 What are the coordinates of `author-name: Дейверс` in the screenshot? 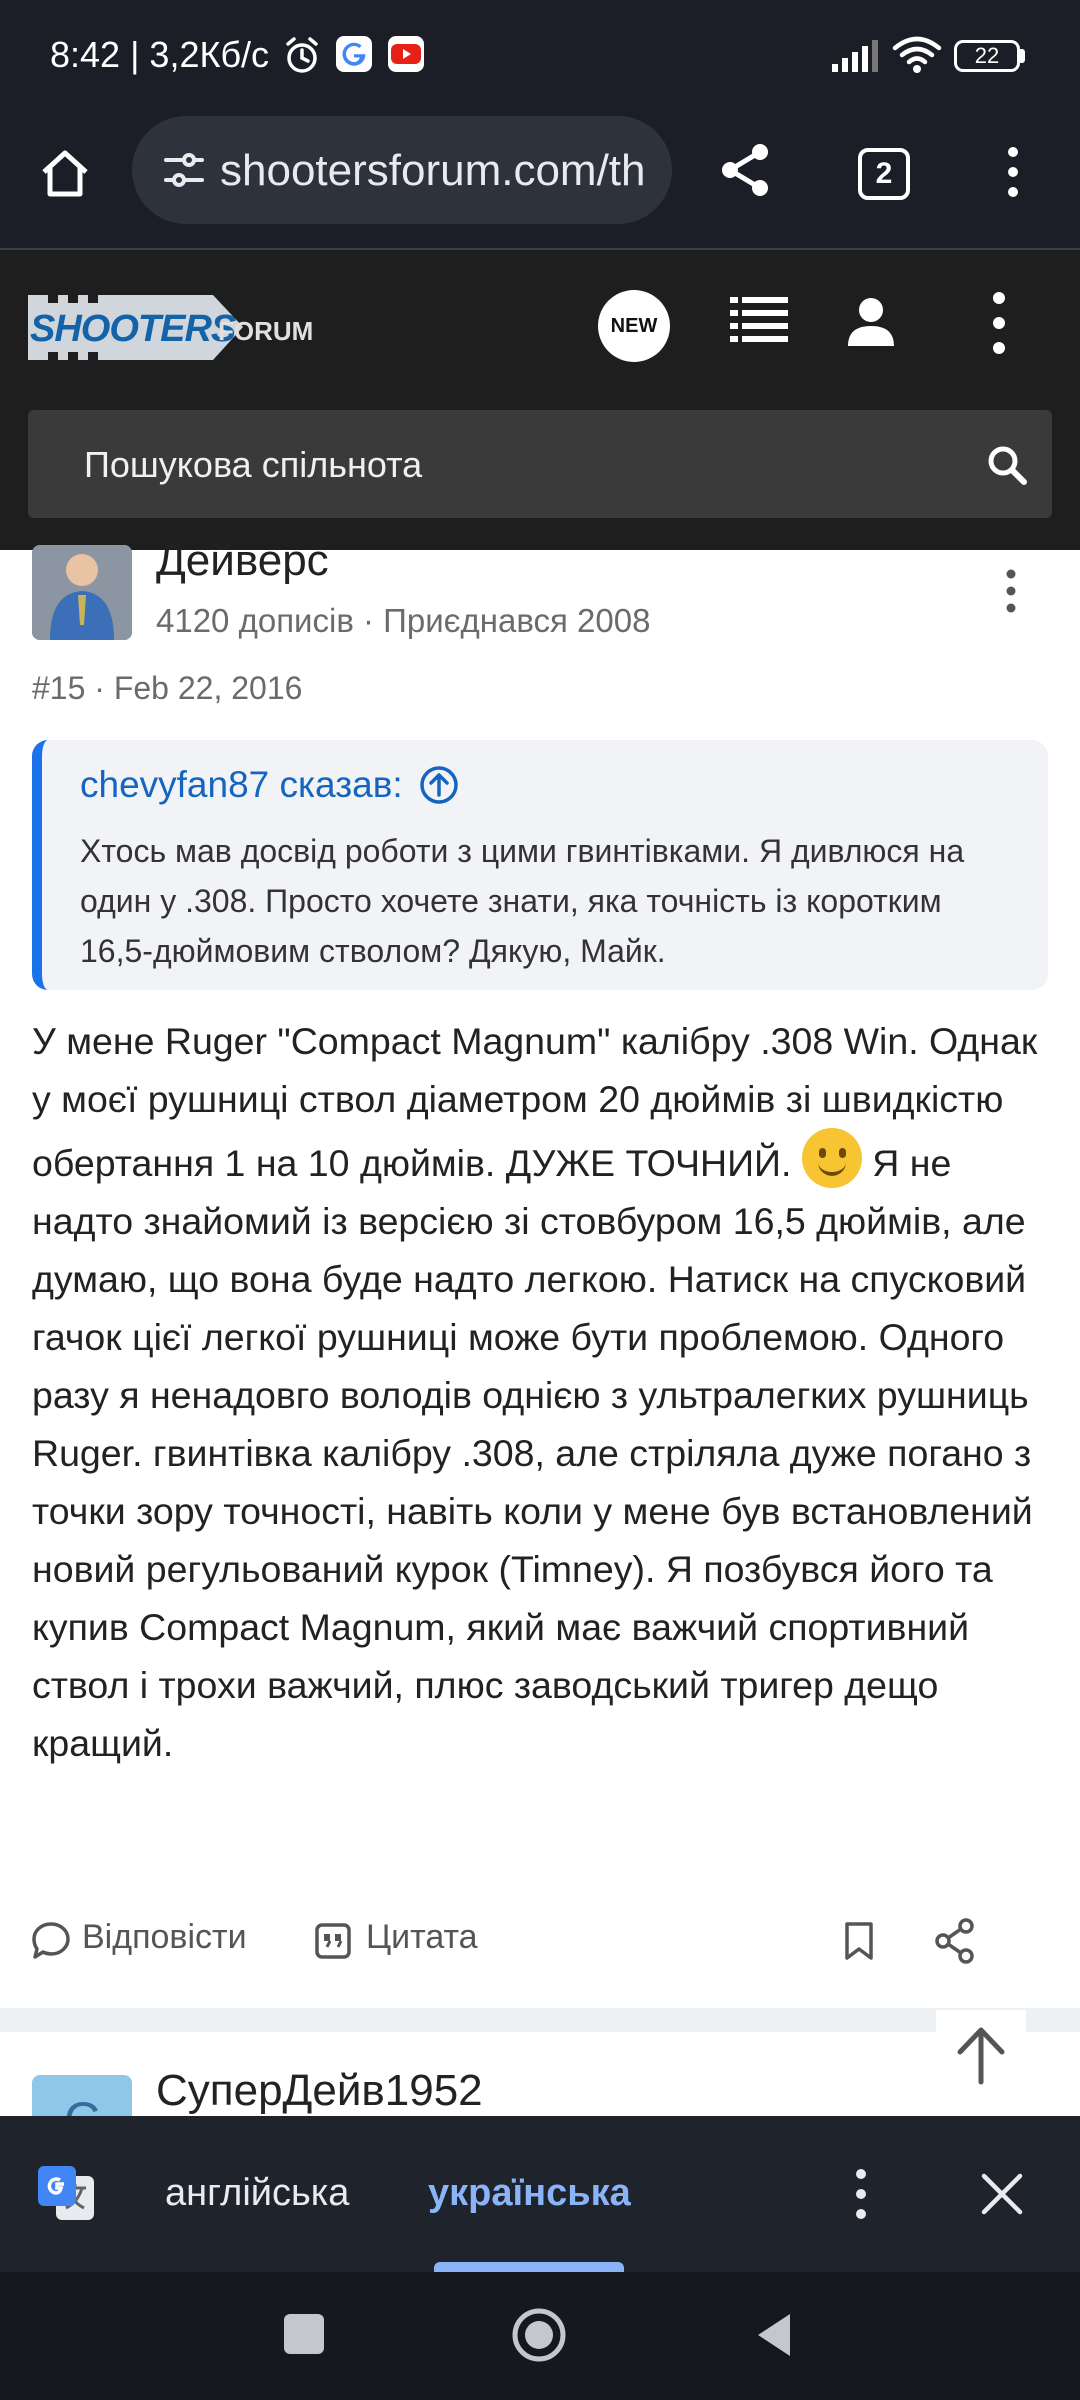 It's located at (242, 561).